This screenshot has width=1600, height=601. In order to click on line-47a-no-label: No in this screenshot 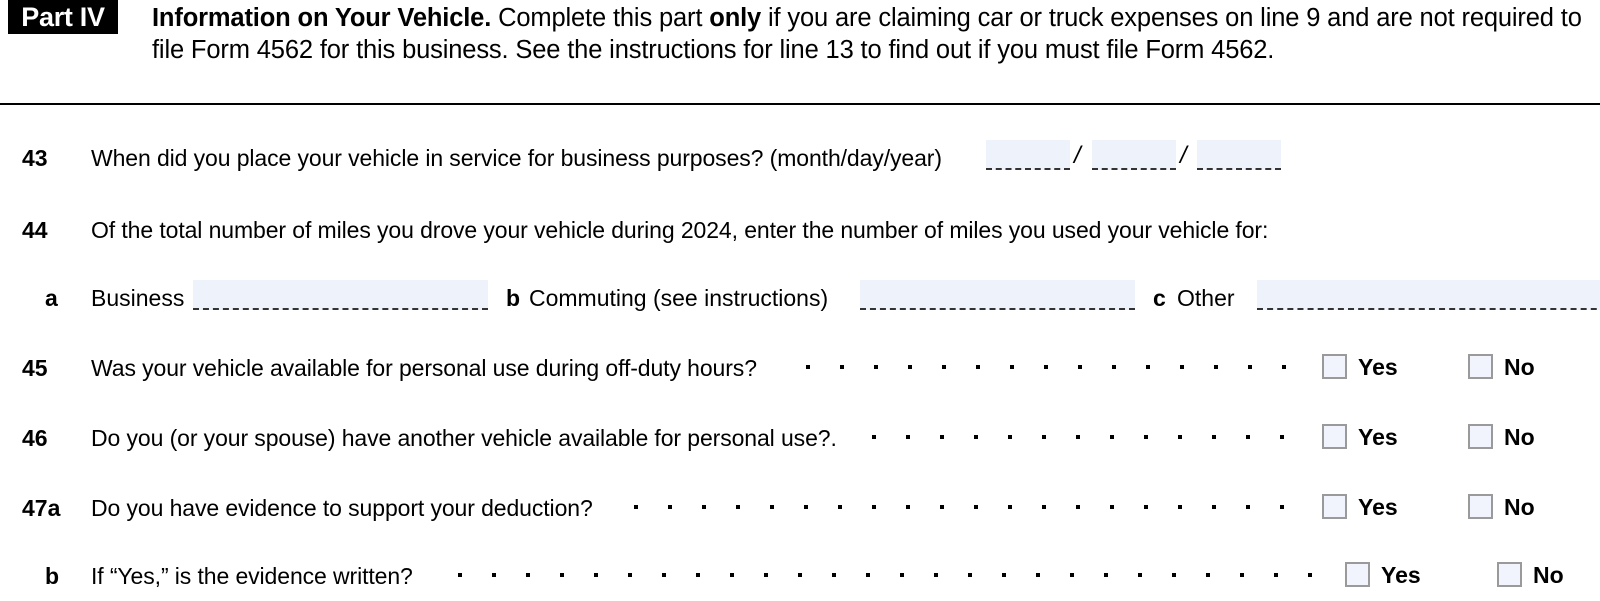, I will do `click(1519, 507)`.